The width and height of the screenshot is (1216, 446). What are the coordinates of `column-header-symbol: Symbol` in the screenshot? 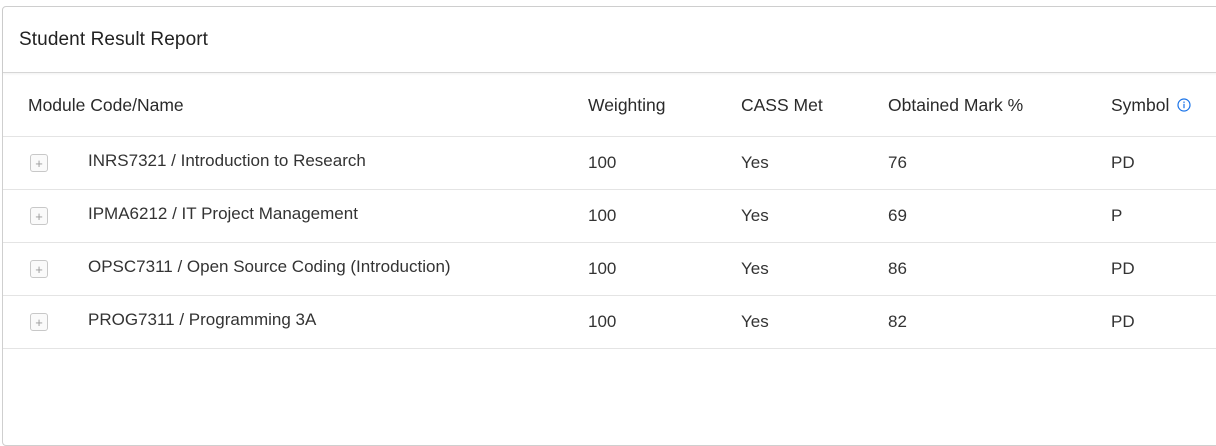 It's located at (1151, 105).